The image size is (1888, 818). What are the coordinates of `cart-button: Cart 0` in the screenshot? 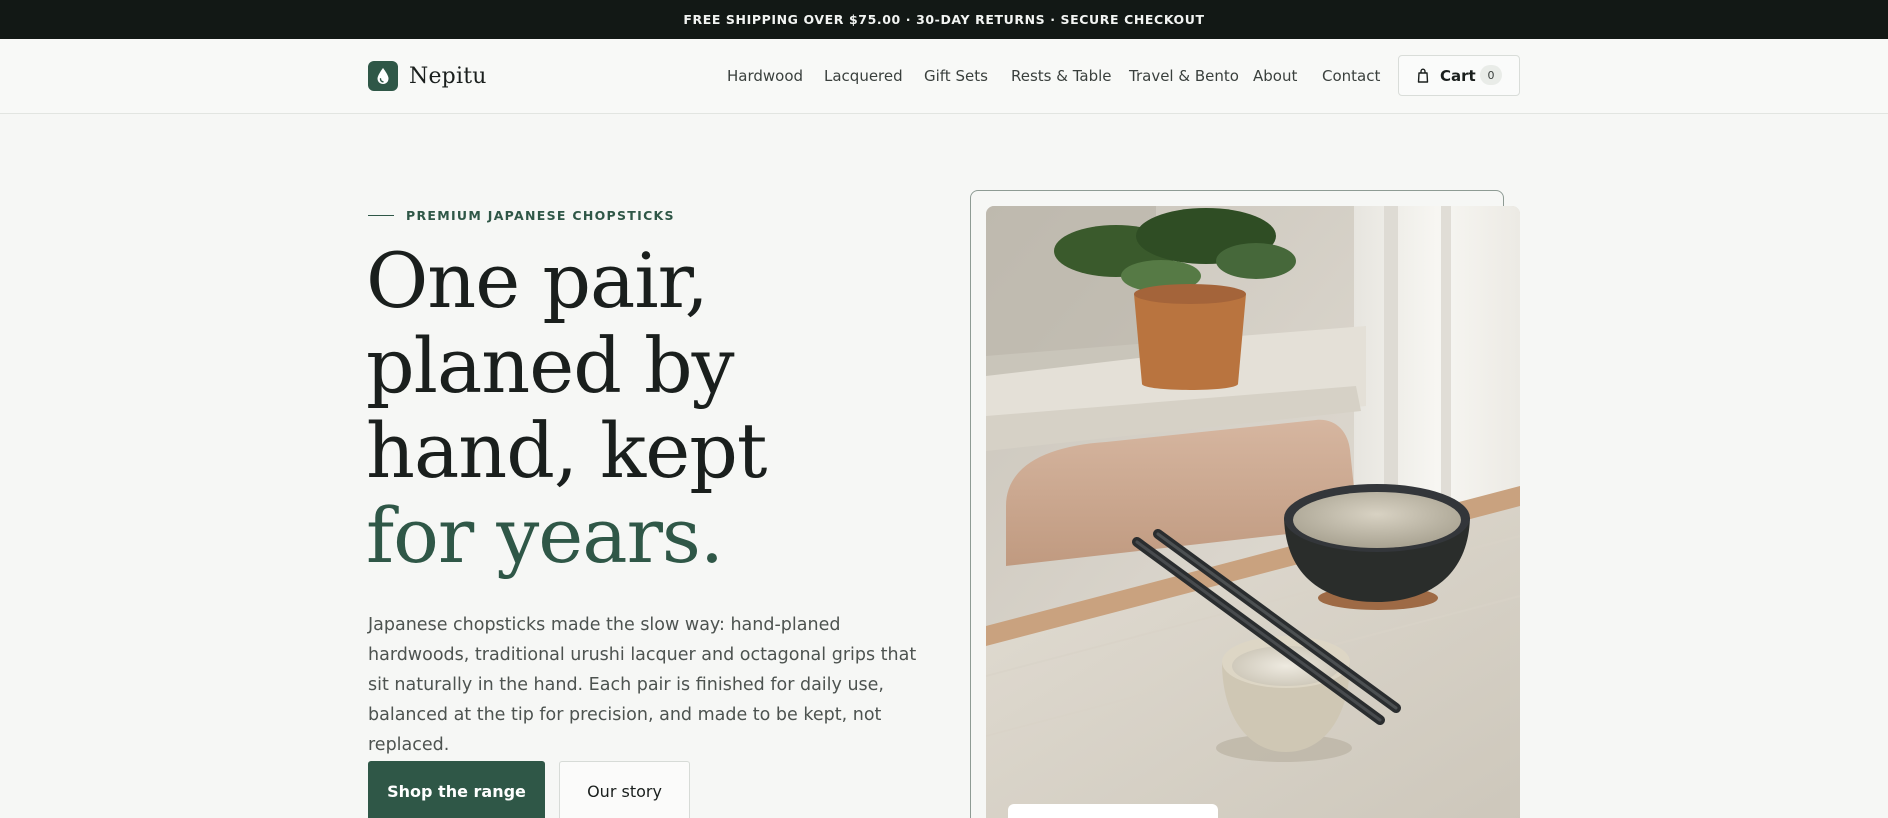 It's located at (1459, 75).